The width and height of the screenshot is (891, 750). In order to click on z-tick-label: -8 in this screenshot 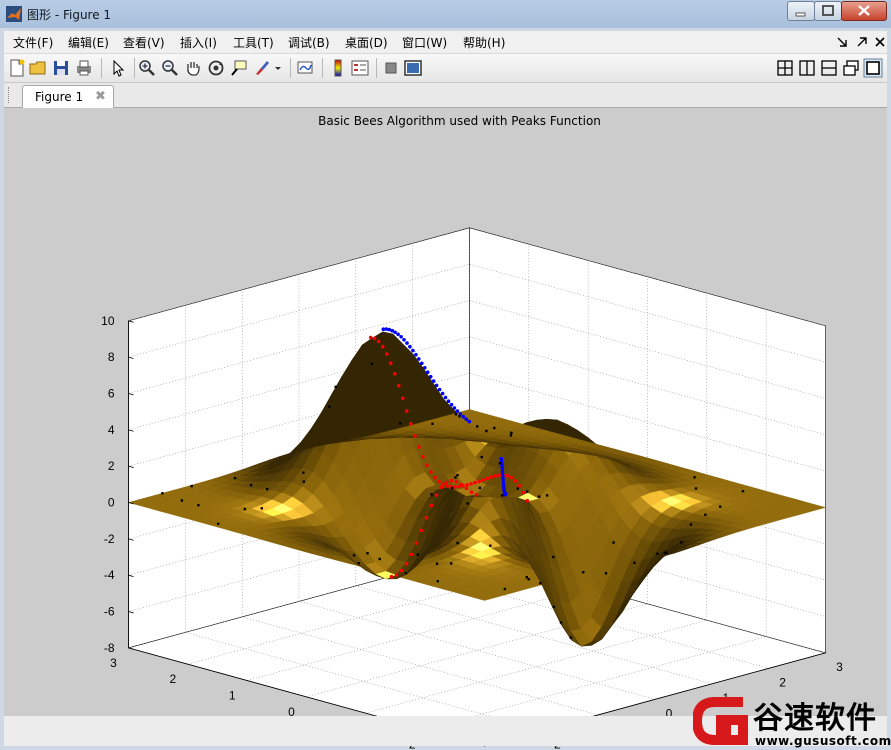, I will do `click(109, 648)`.